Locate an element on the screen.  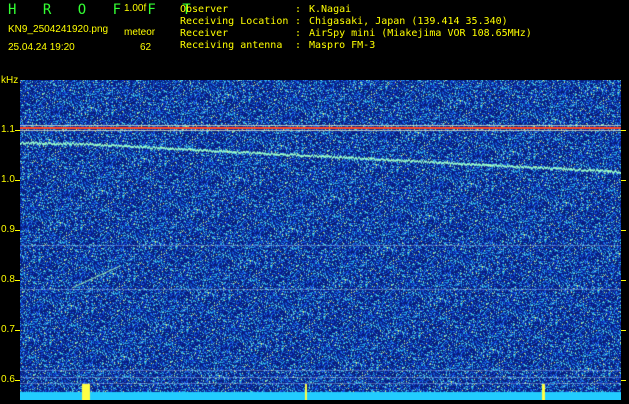
y-tick-label: 0.9 is located at coordinates (8, 229).